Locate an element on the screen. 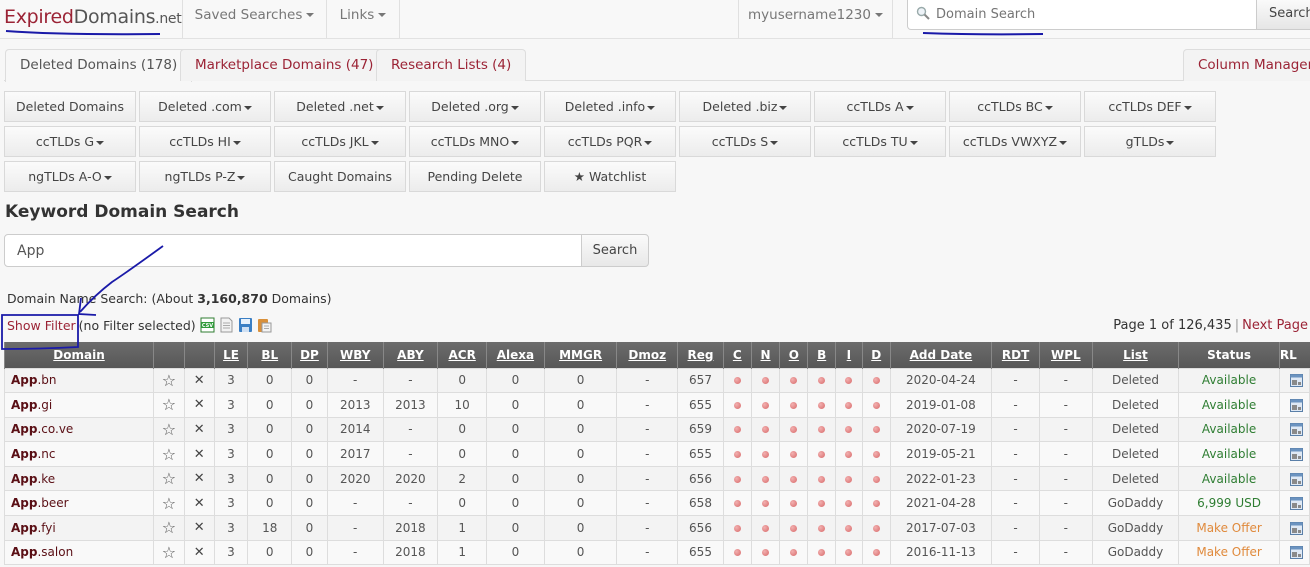 The image size is (1310, 567). show-filter-link: Show Filter is located at coordinates (41, 325).